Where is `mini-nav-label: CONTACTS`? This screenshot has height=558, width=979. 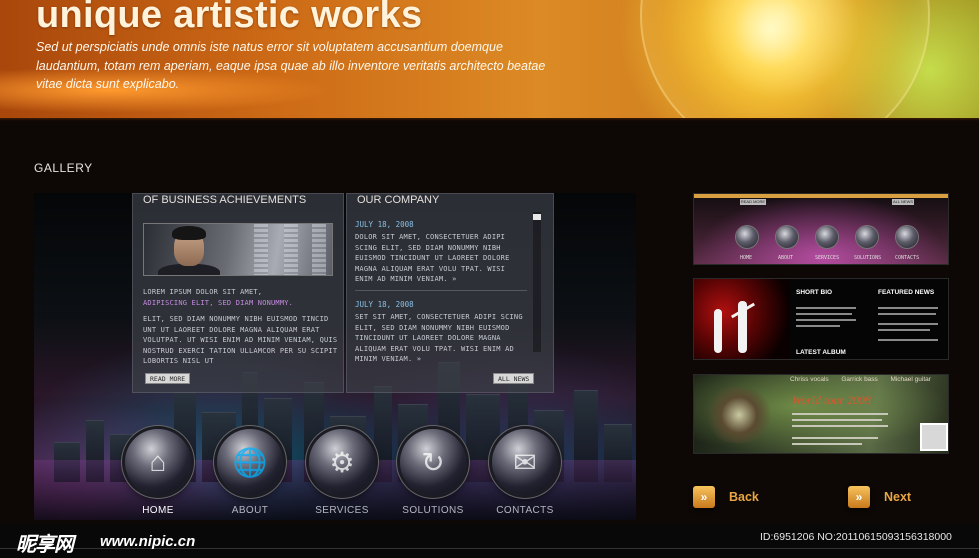 mini-nav-label: CONTACTS is located at coordinates (907, 258).